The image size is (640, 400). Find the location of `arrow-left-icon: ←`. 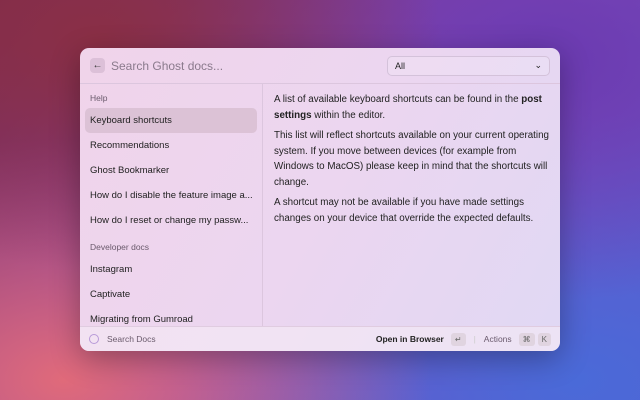

arrow-left-icon: ← is located at coordinates (97, 65).